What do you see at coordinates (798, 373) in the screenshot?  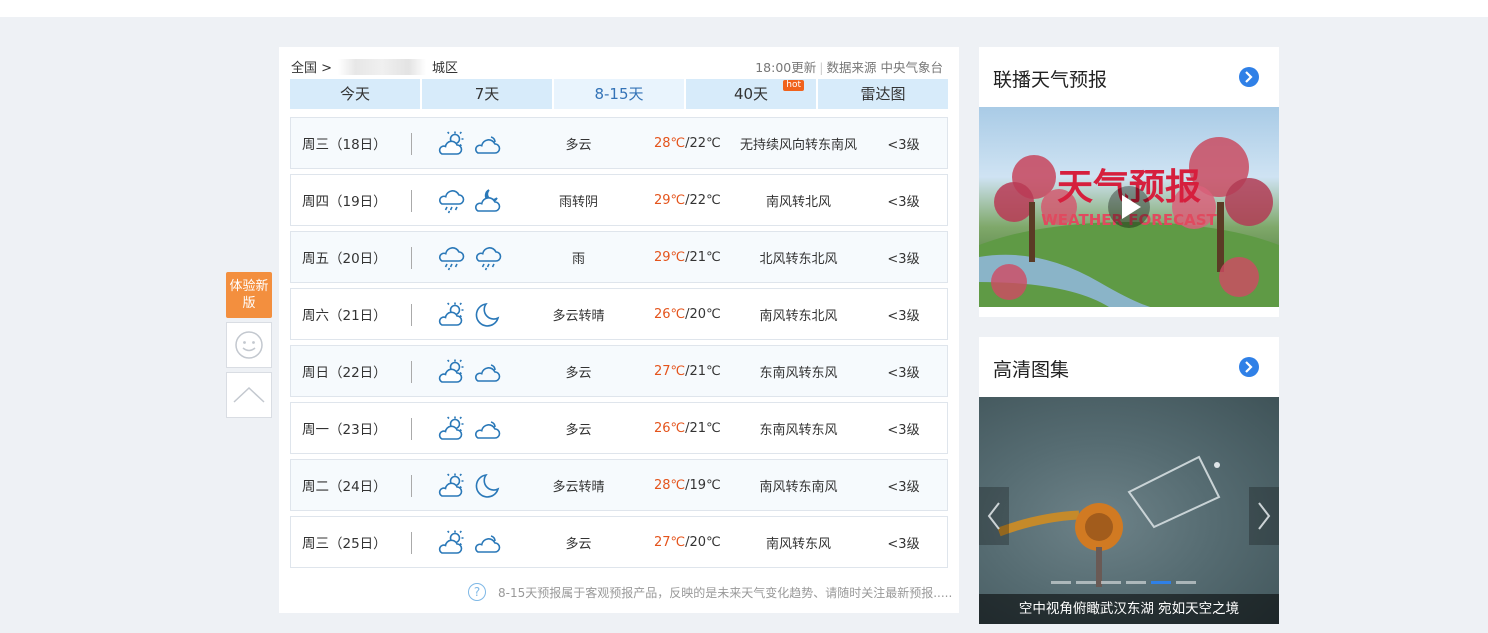 I see `wind-direction: 东南风转东风` at bounding box center [798, 373].